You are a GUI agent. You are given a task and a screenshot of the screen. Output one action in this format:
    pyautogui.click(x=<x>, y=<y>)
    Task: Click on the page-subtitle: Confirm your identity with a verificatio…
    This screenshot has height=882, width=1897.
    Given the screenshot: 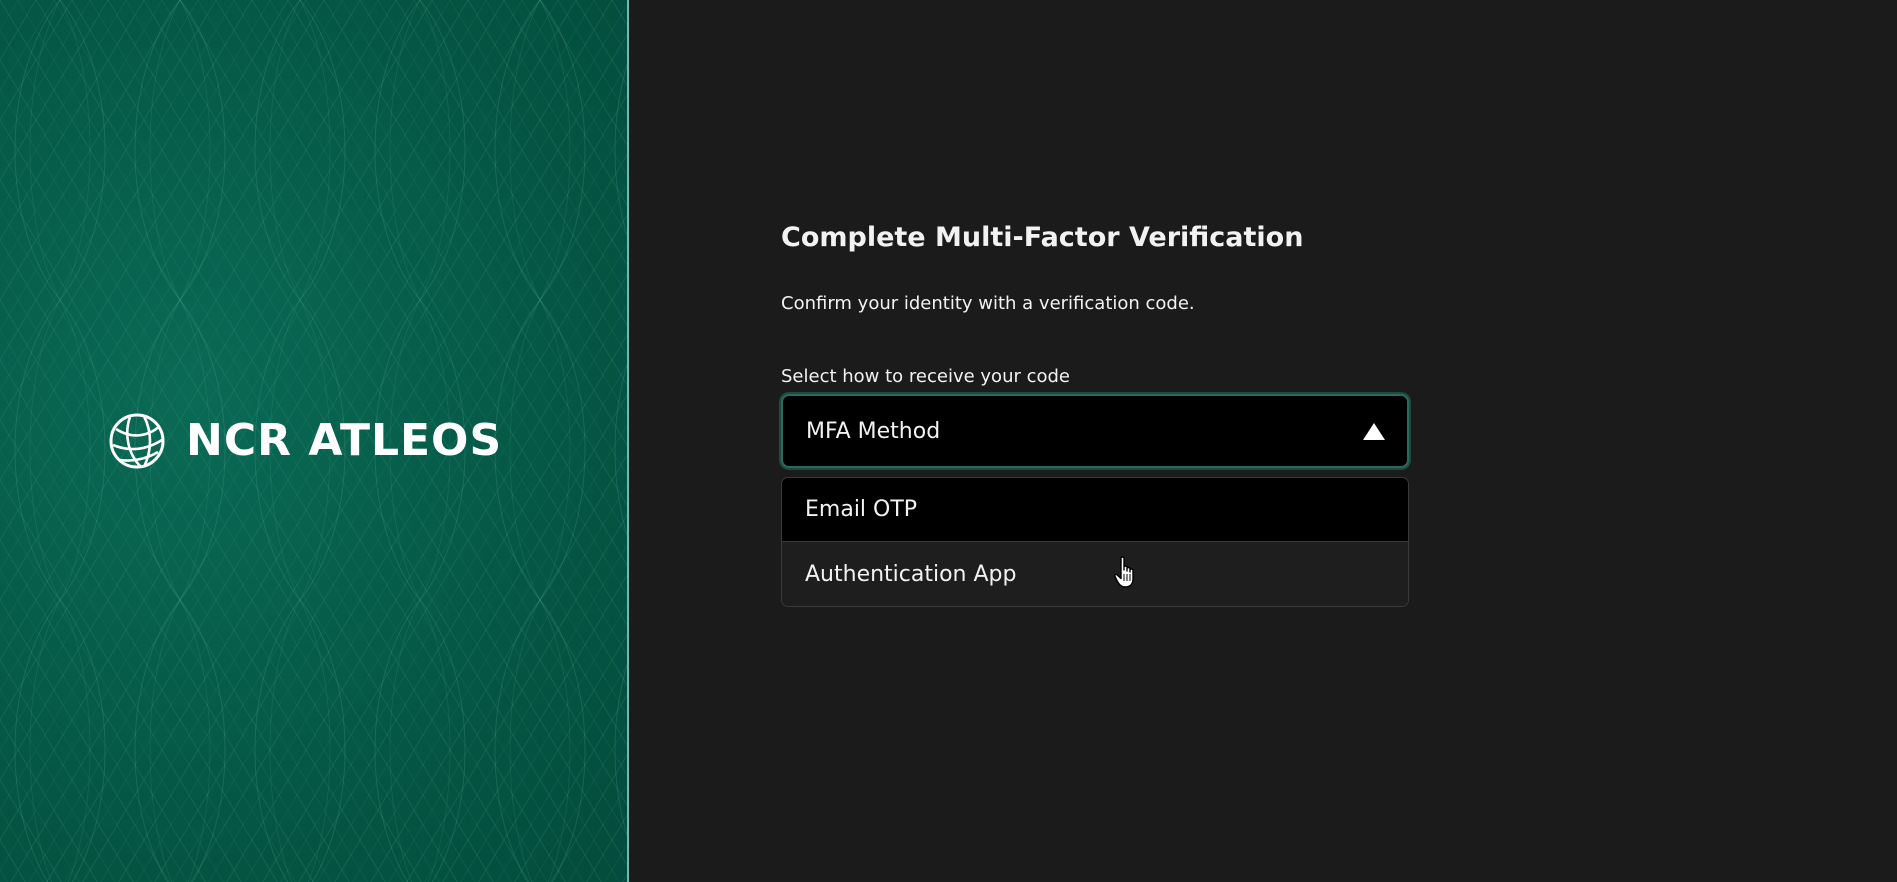 What is the action you would take?
    pyautogui.click(x=988, y=303)
    